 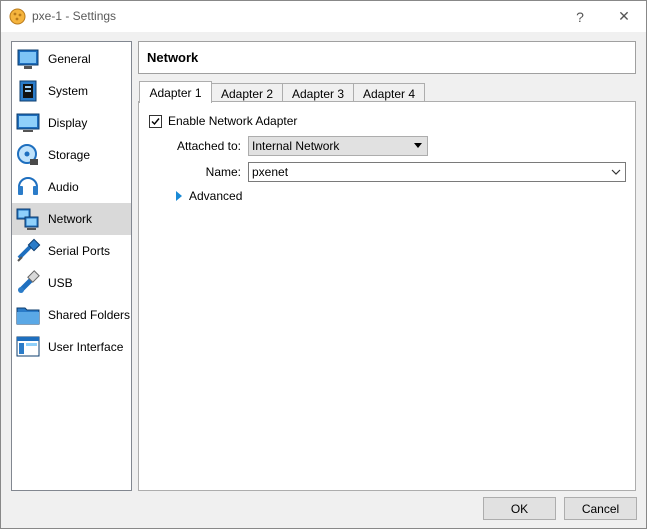 I want to click on sidebar-item-general: General, so click(x=71, y=59).